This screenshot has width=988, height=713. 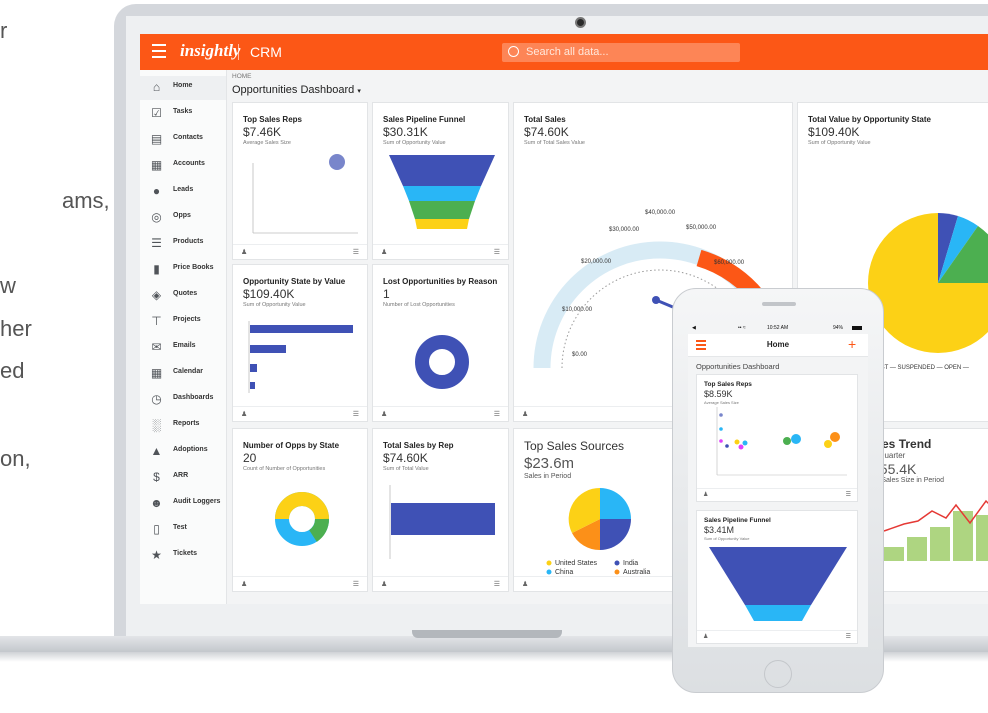 What do you see at coordinates (156, 425) in the screenshot?
I see `reports-icon: ░` at bounding box center [156, 425].